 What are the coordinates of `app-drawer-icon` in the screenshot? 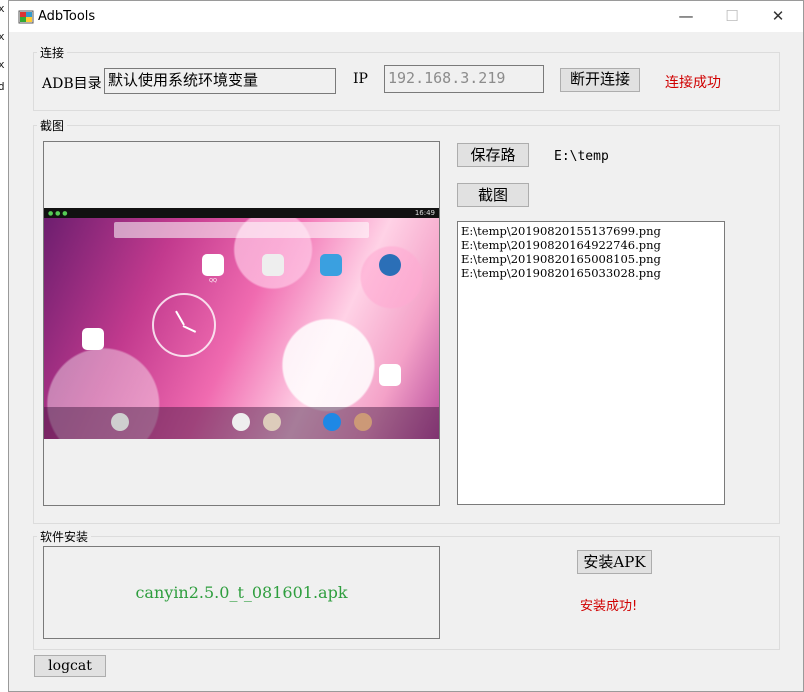 It's located at (241, 422).